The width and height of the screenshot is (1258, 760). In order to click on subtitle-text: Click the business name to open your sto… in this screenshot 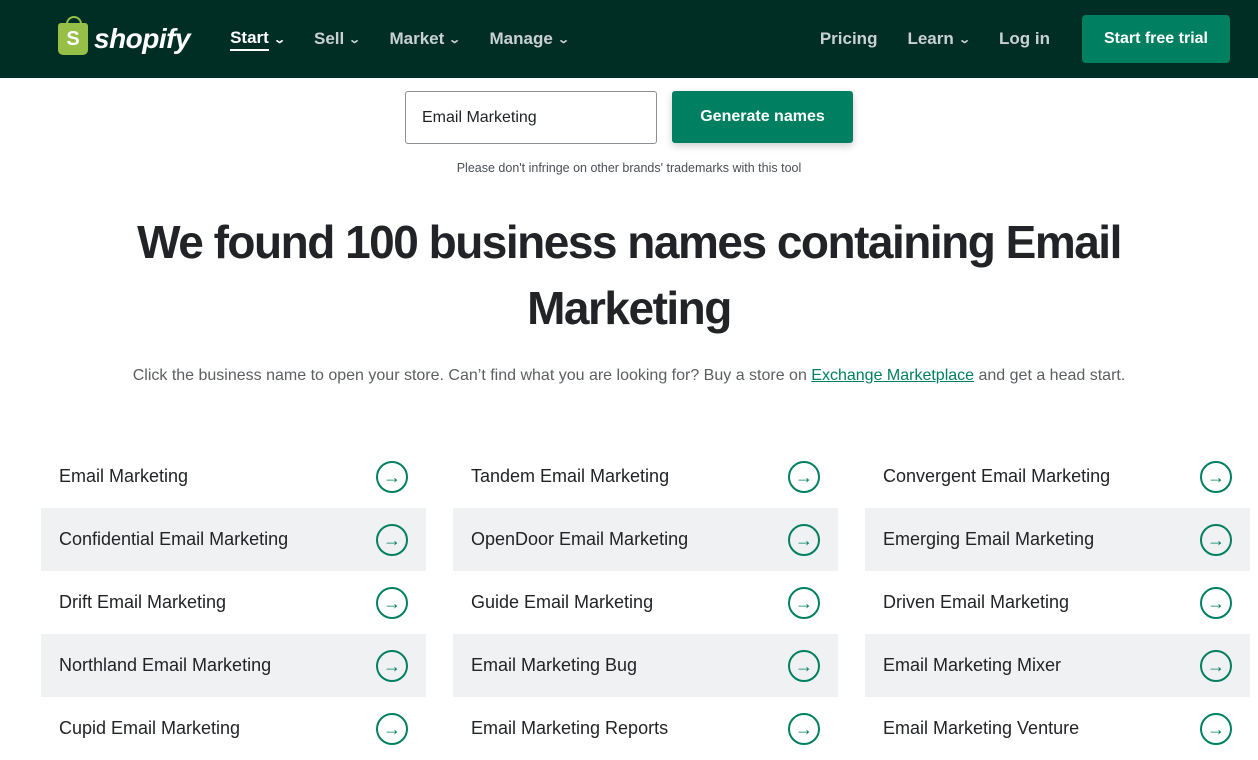, I will do `click(472, 375)`.